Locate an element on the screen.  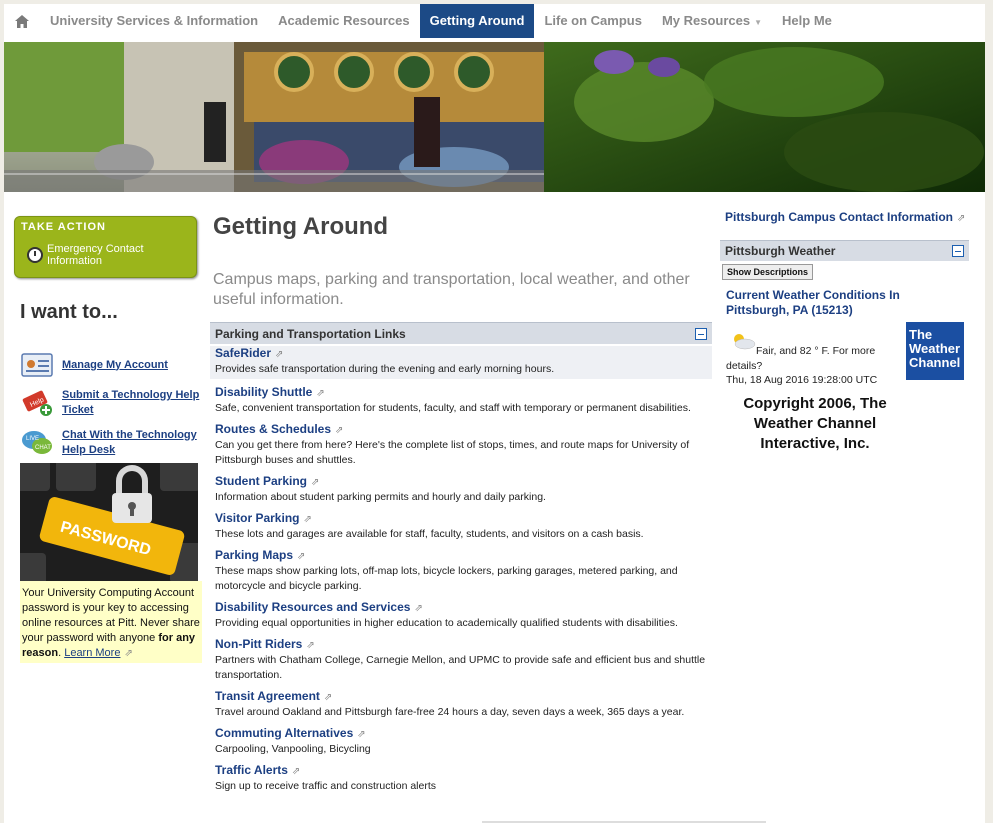
live-chat-icon: LIVE CHAT is located at coordinates (37, 442).